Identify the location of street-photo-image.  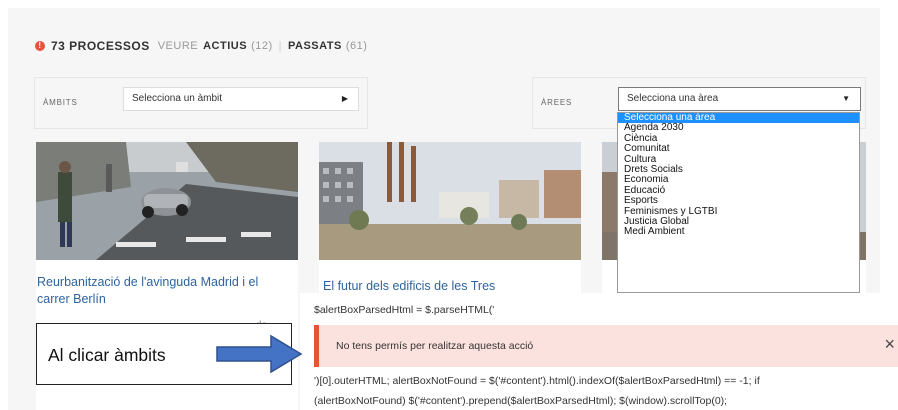
(167, 201).